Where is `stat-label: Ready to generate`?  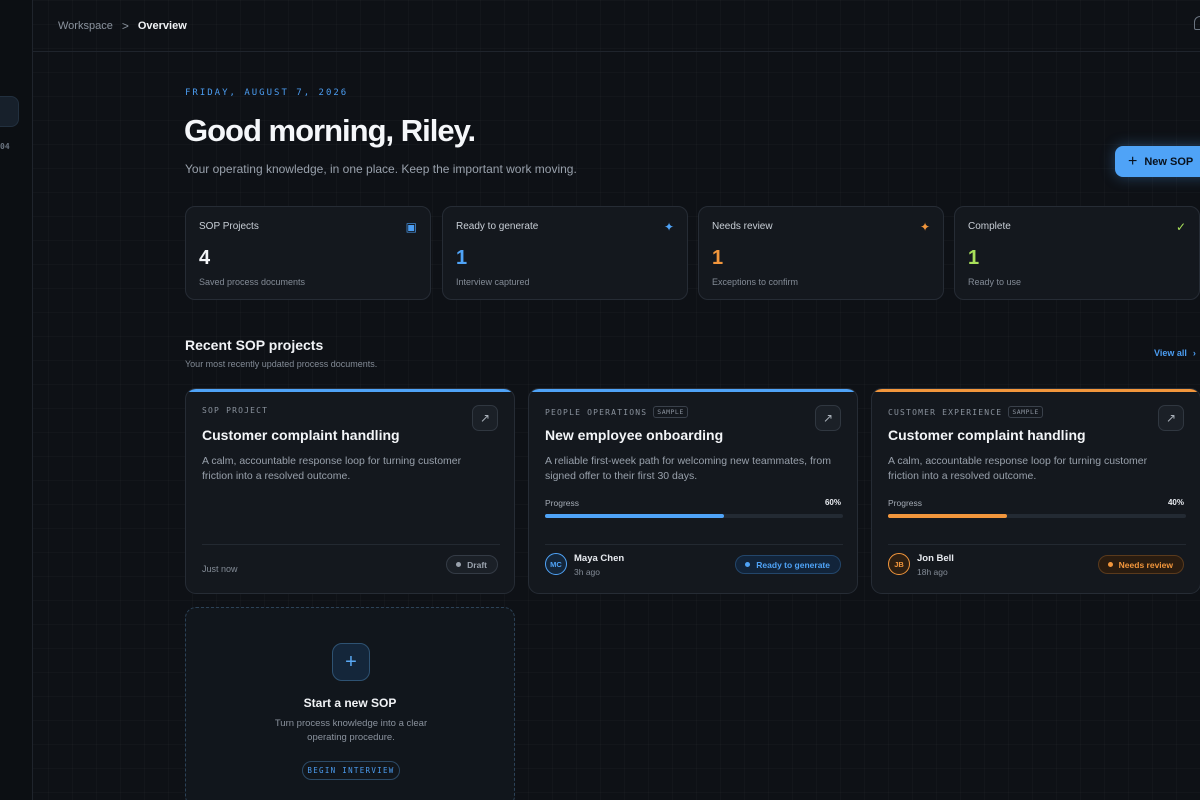
stat-label: Ready to generate is located at coordinates (497, 226).